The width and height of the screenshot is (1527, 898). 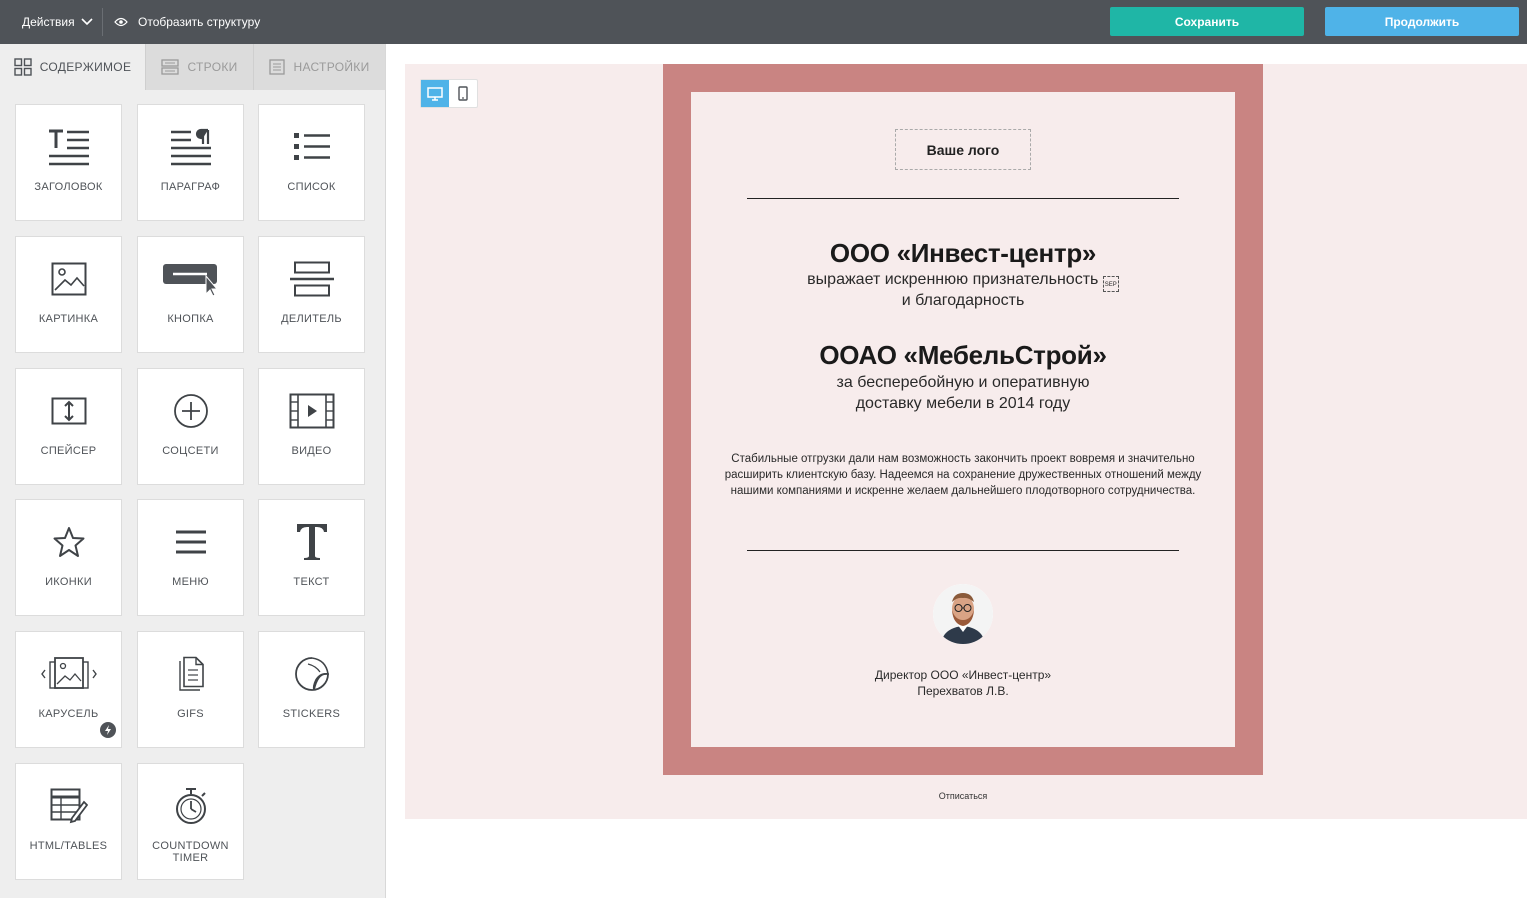 What do you see at coordinates (311, 411) in the screenshot?
I see `video-icon` at bounding box center [311, 411].